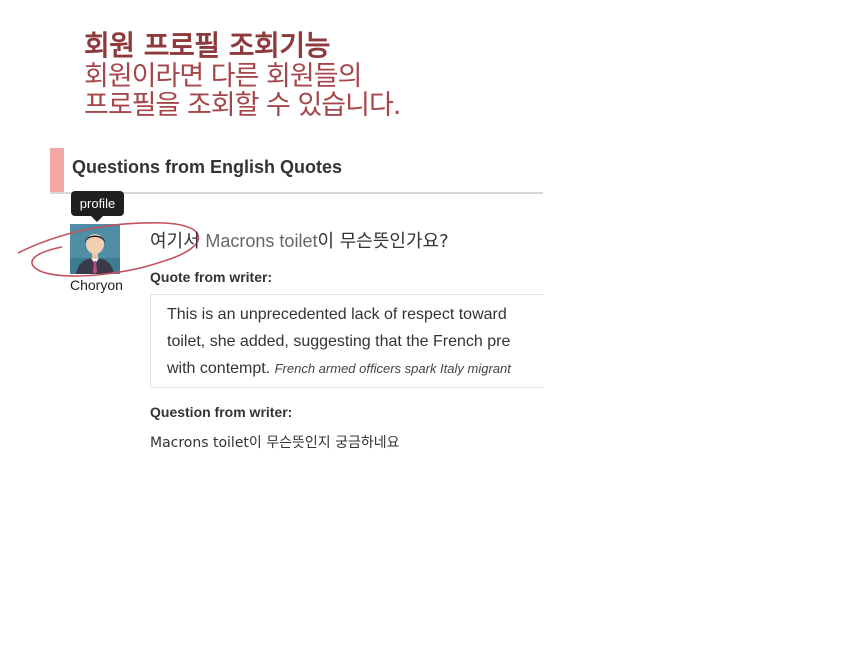 The width and height of the screenshot is (864, 672). What do you see at coordinates (223, 76) in the screenshot?
I see `feature-subtitle-line-1: 회원이라면 다른 회원들의` at bounding box center [223, 76].